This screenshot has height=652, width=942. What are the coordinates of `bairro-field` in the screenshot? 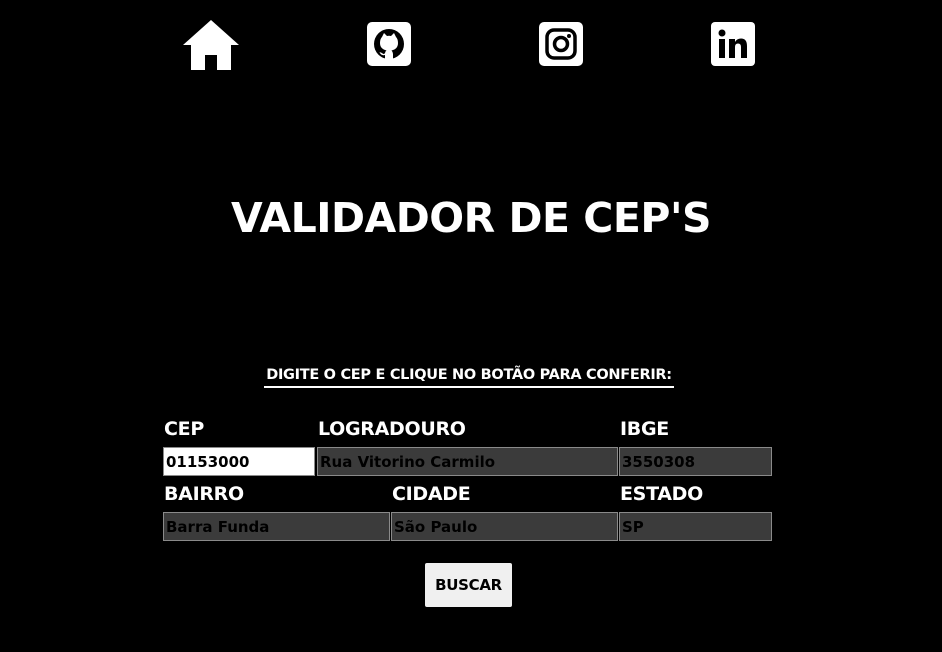 It's located at (276, 526).